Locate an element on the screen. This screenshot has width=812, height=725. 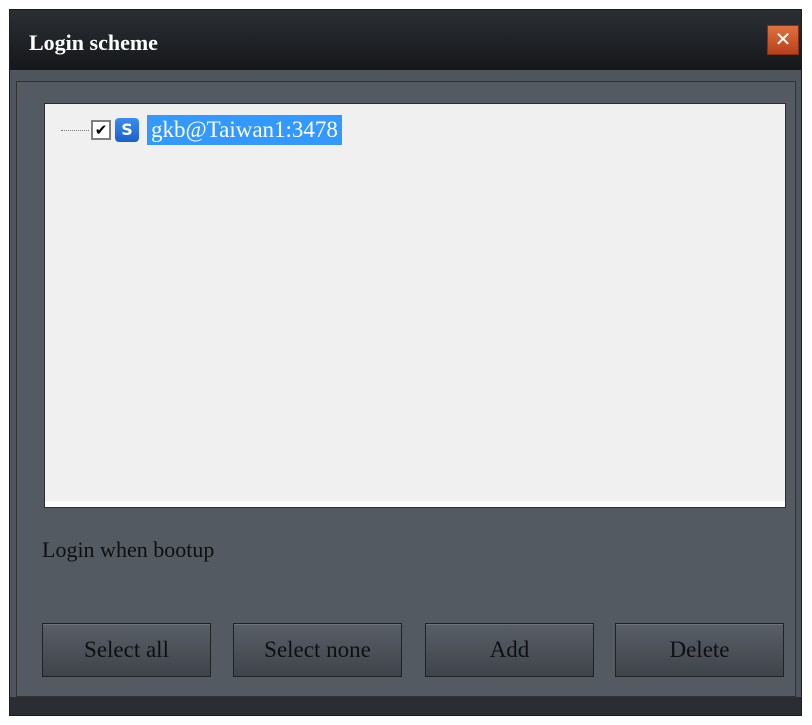
close-icon: ✕ is located at coordinates (783, 39).